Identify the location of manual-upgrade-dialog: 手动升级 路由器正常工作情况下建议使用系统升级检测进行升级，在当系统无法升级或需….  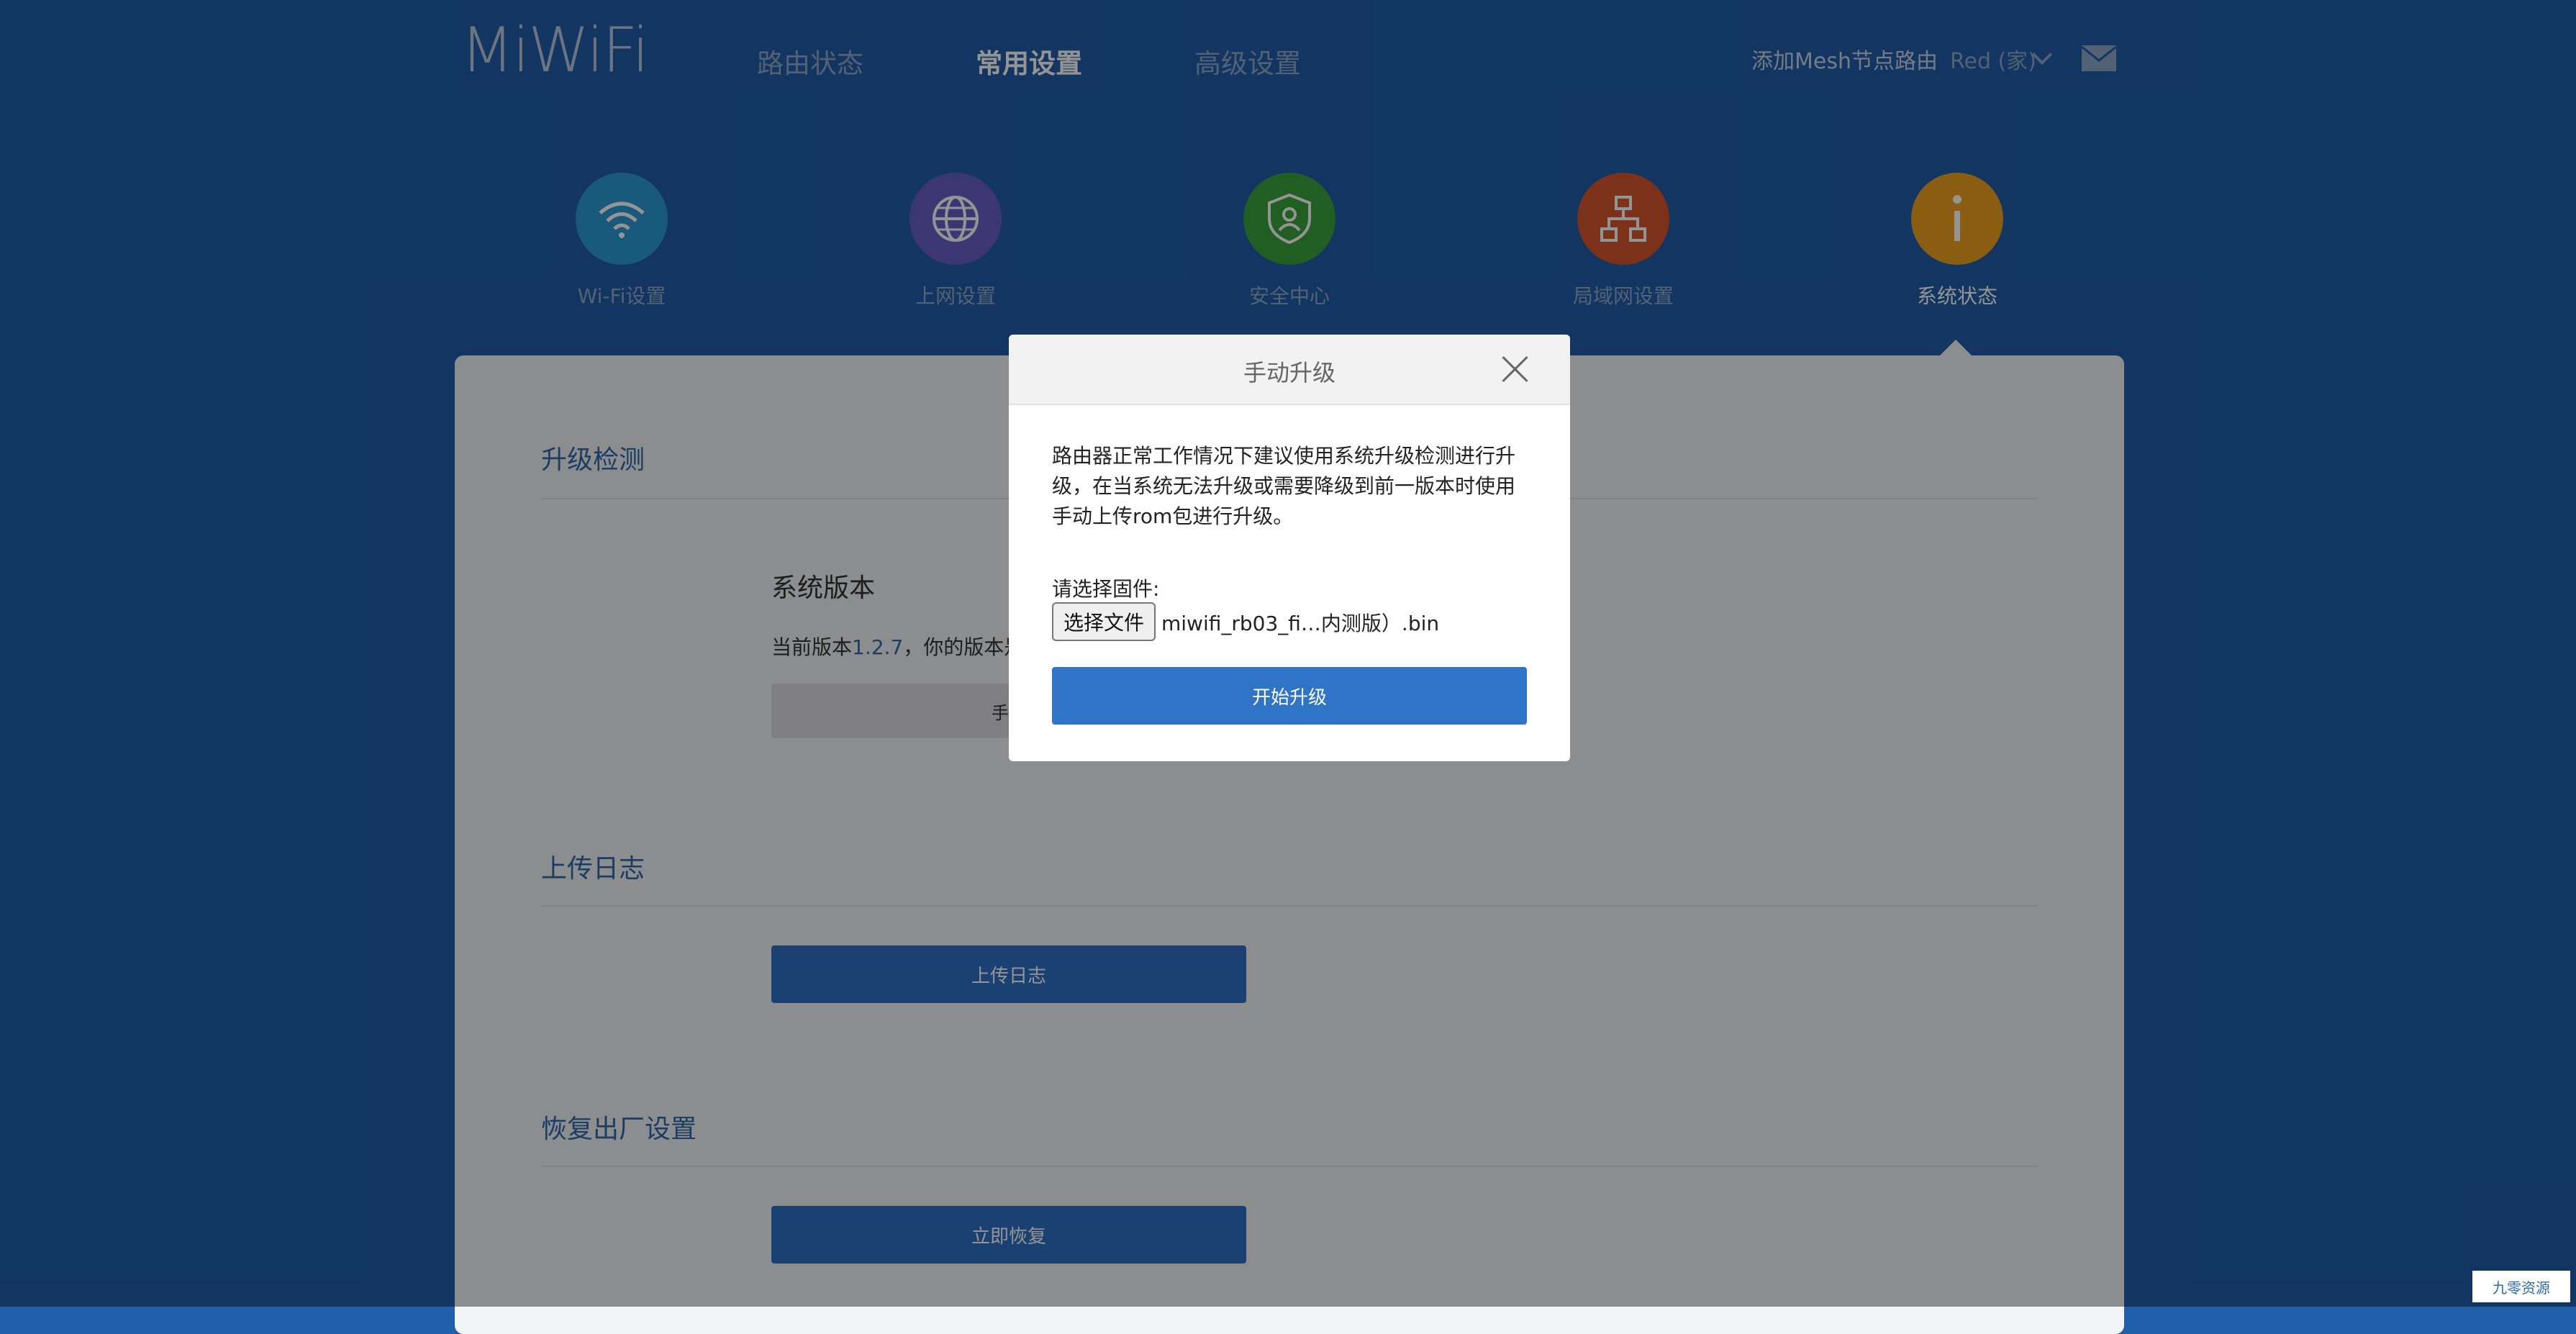
(1289, 548).